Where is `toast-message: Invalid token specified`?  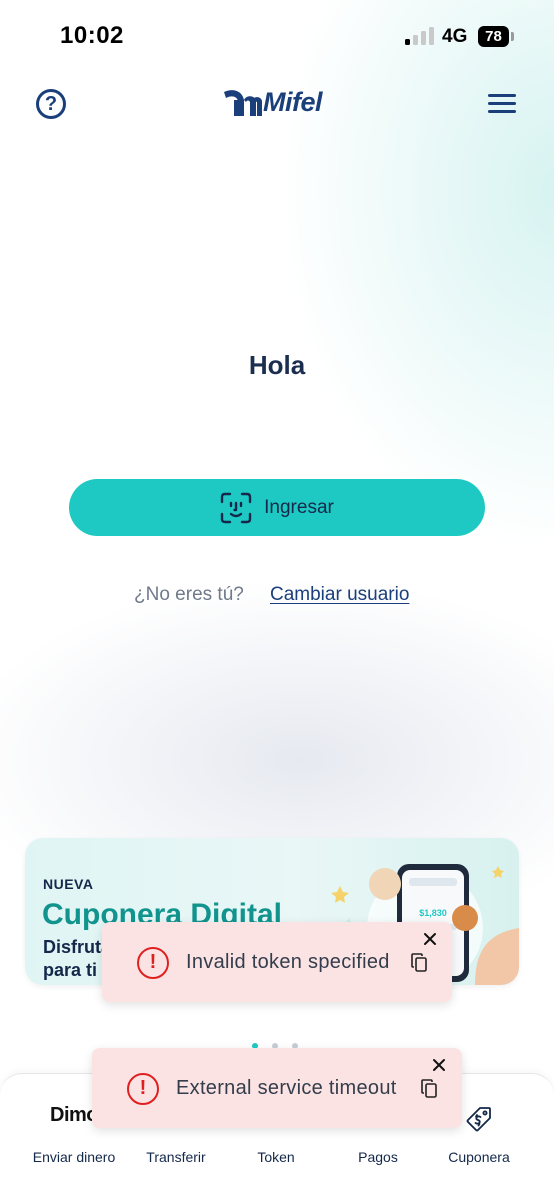 toast-message: Invalid token specified is located at coordinates (288, 962).